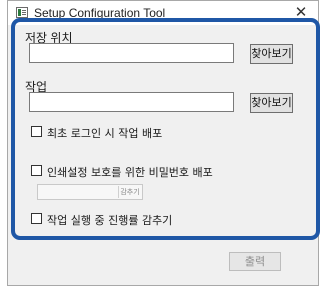 This screenshot has height=286, width=326. I want to click on browse-job-button: 찾아보기, so click(271, 103).